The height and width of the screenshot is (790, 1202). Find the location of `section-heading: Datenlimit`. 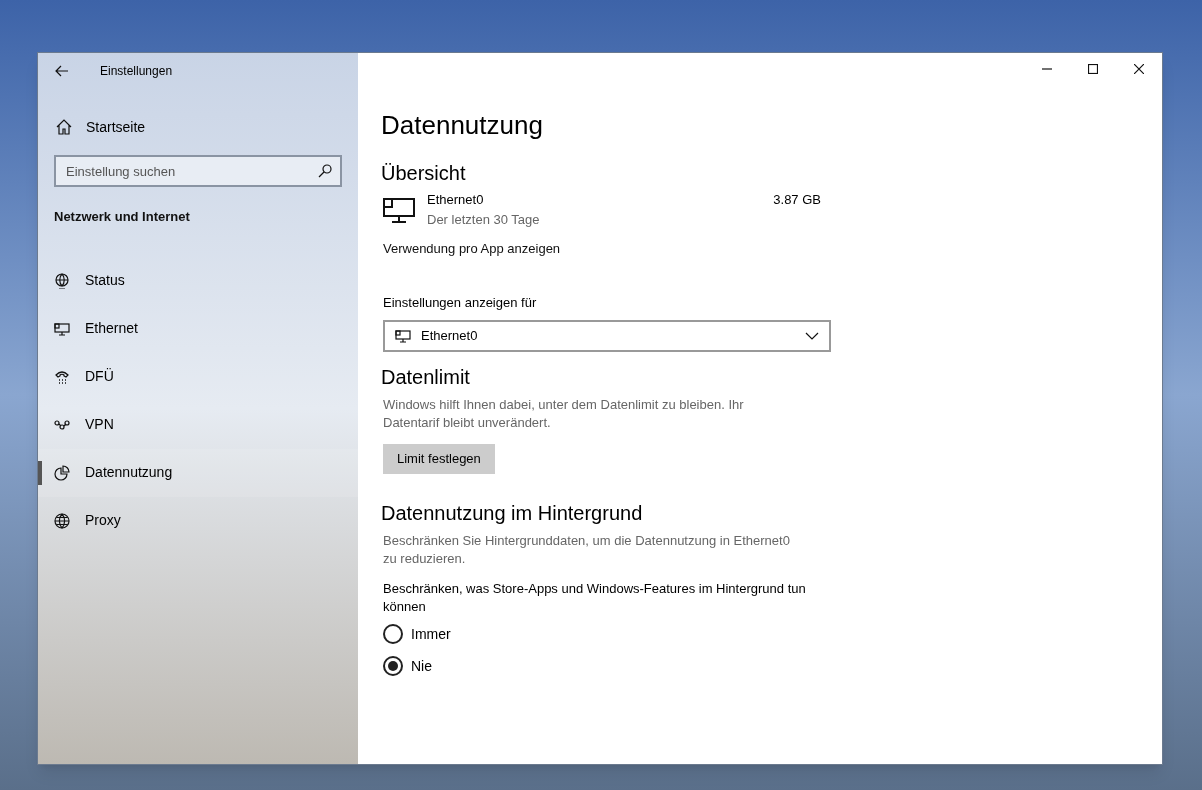

section-heading: Datenlimit is located at coordinates (426, 377).